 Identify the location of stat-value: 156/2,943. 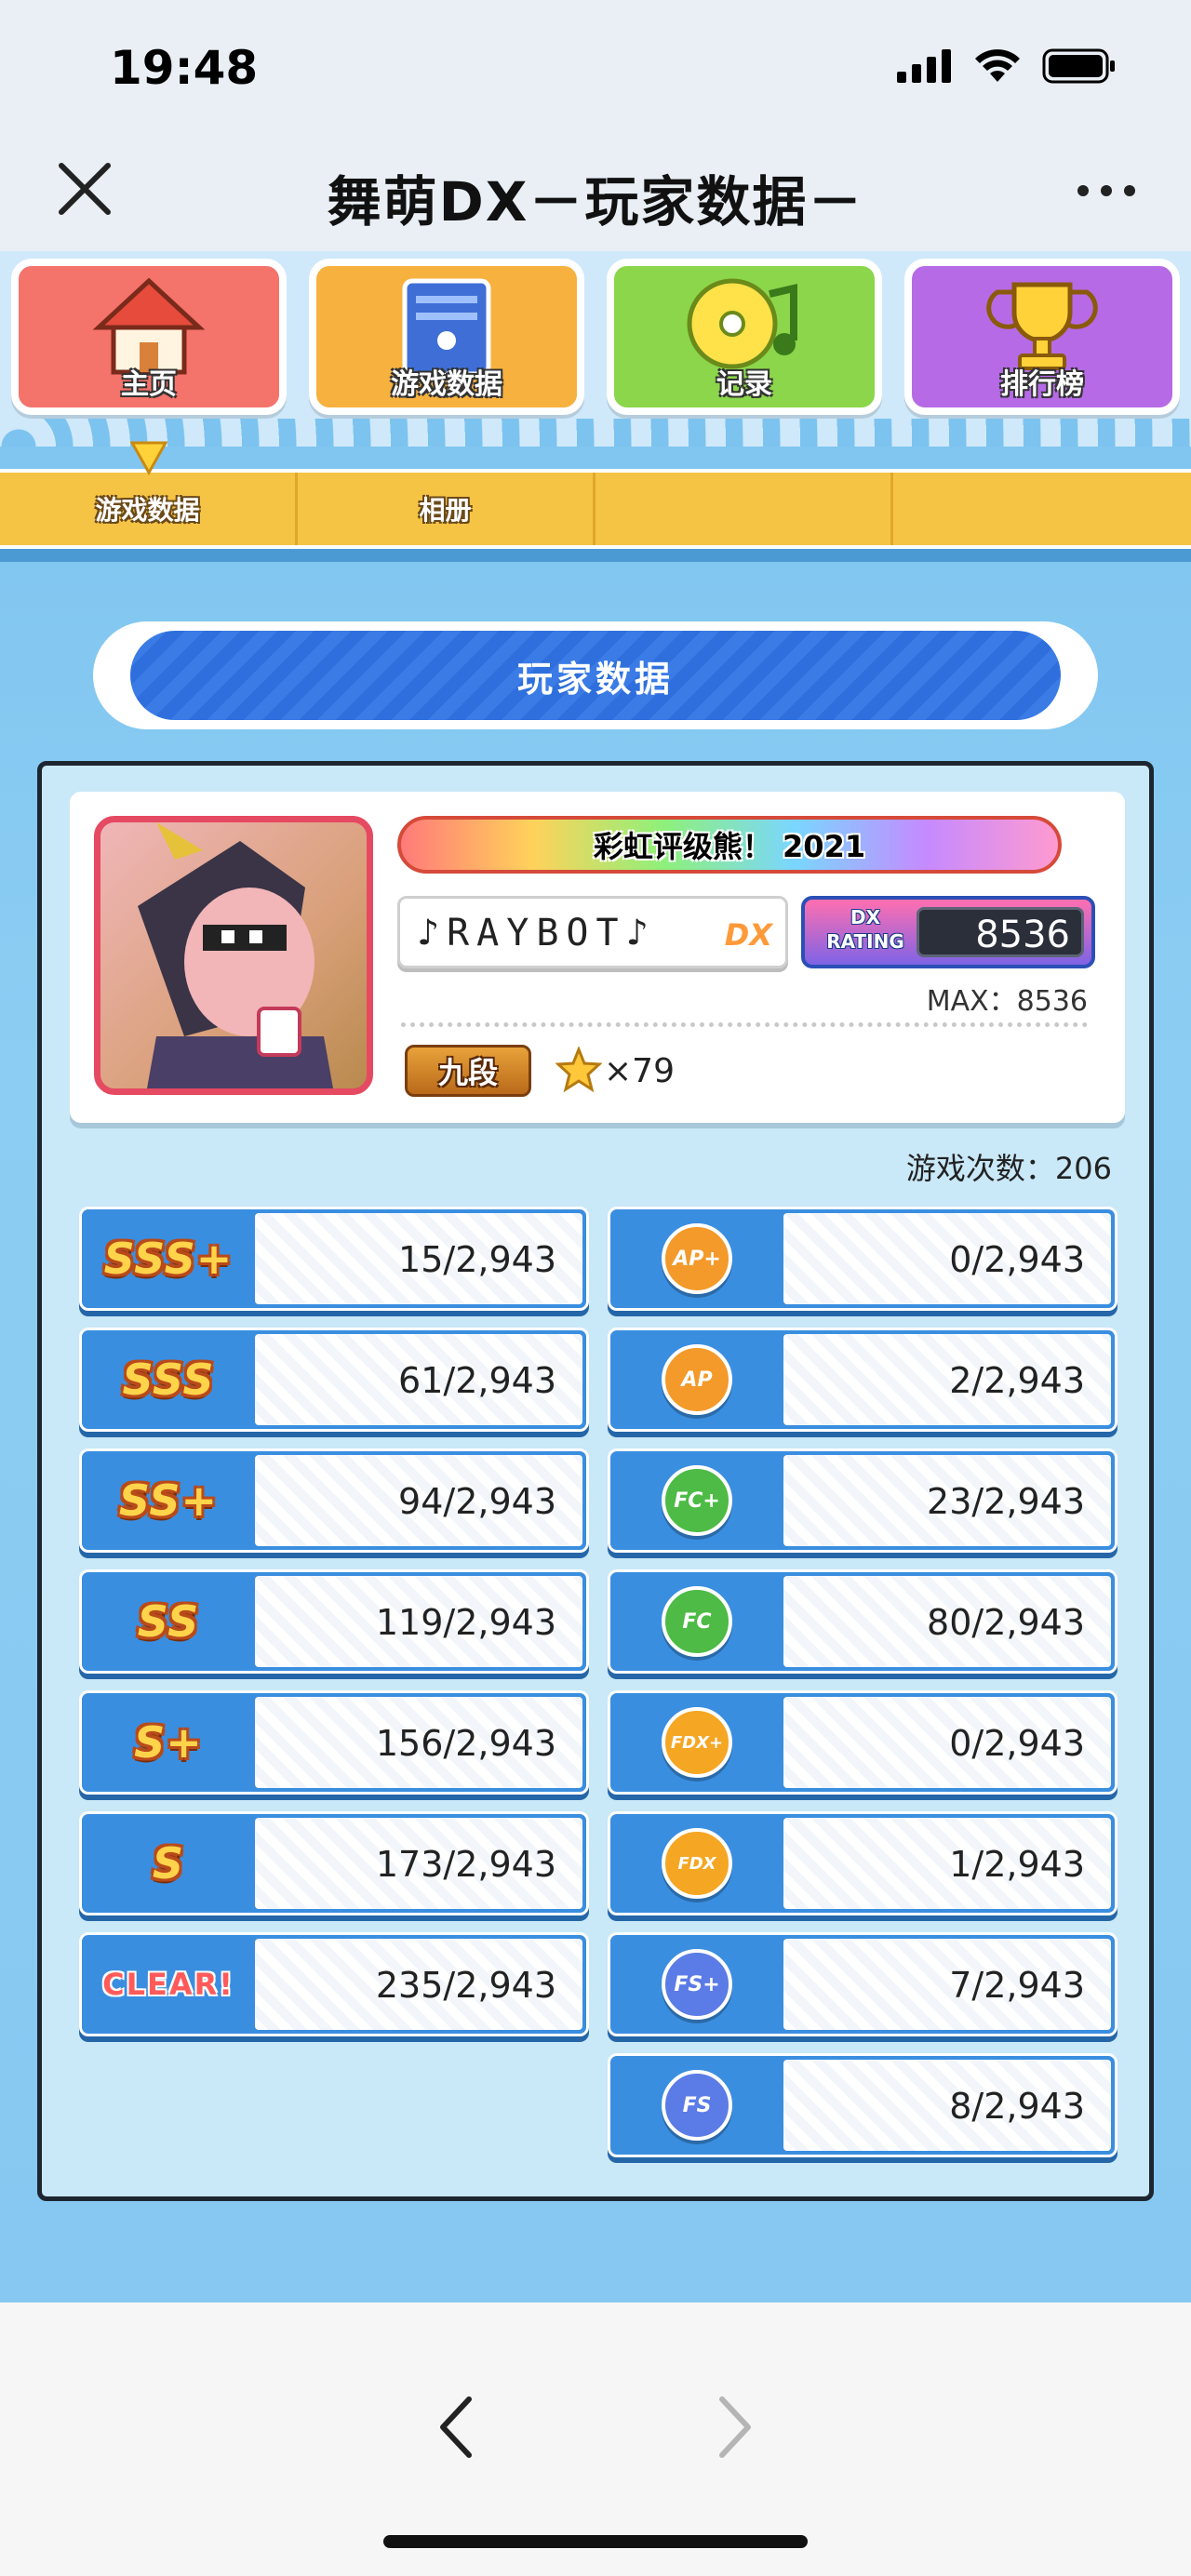
(465, 1743).